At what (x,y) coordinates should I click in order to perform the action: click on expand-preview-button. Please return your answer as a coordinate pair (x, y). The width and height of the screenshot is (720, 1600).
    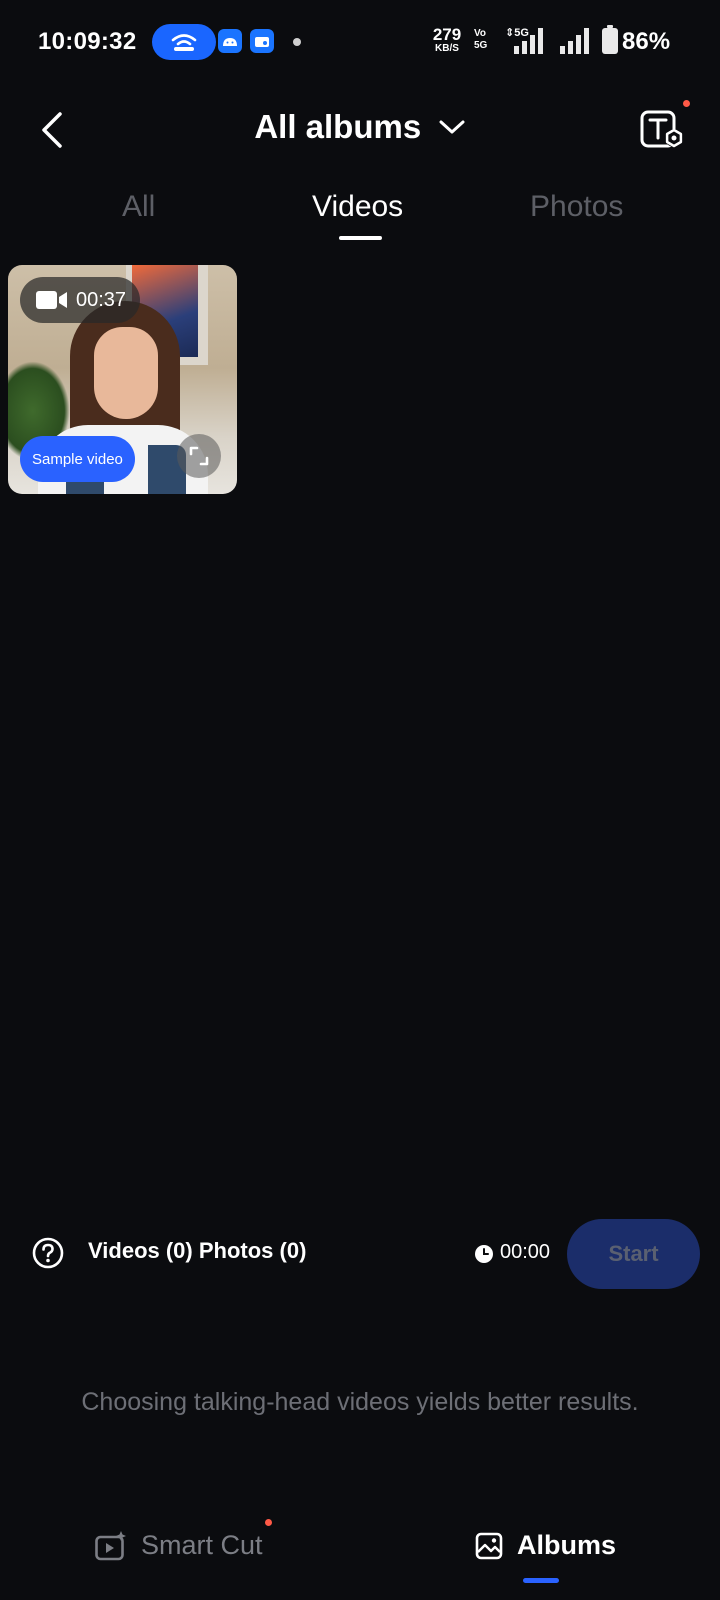
    Looking at the image, I should click on (199, 456).